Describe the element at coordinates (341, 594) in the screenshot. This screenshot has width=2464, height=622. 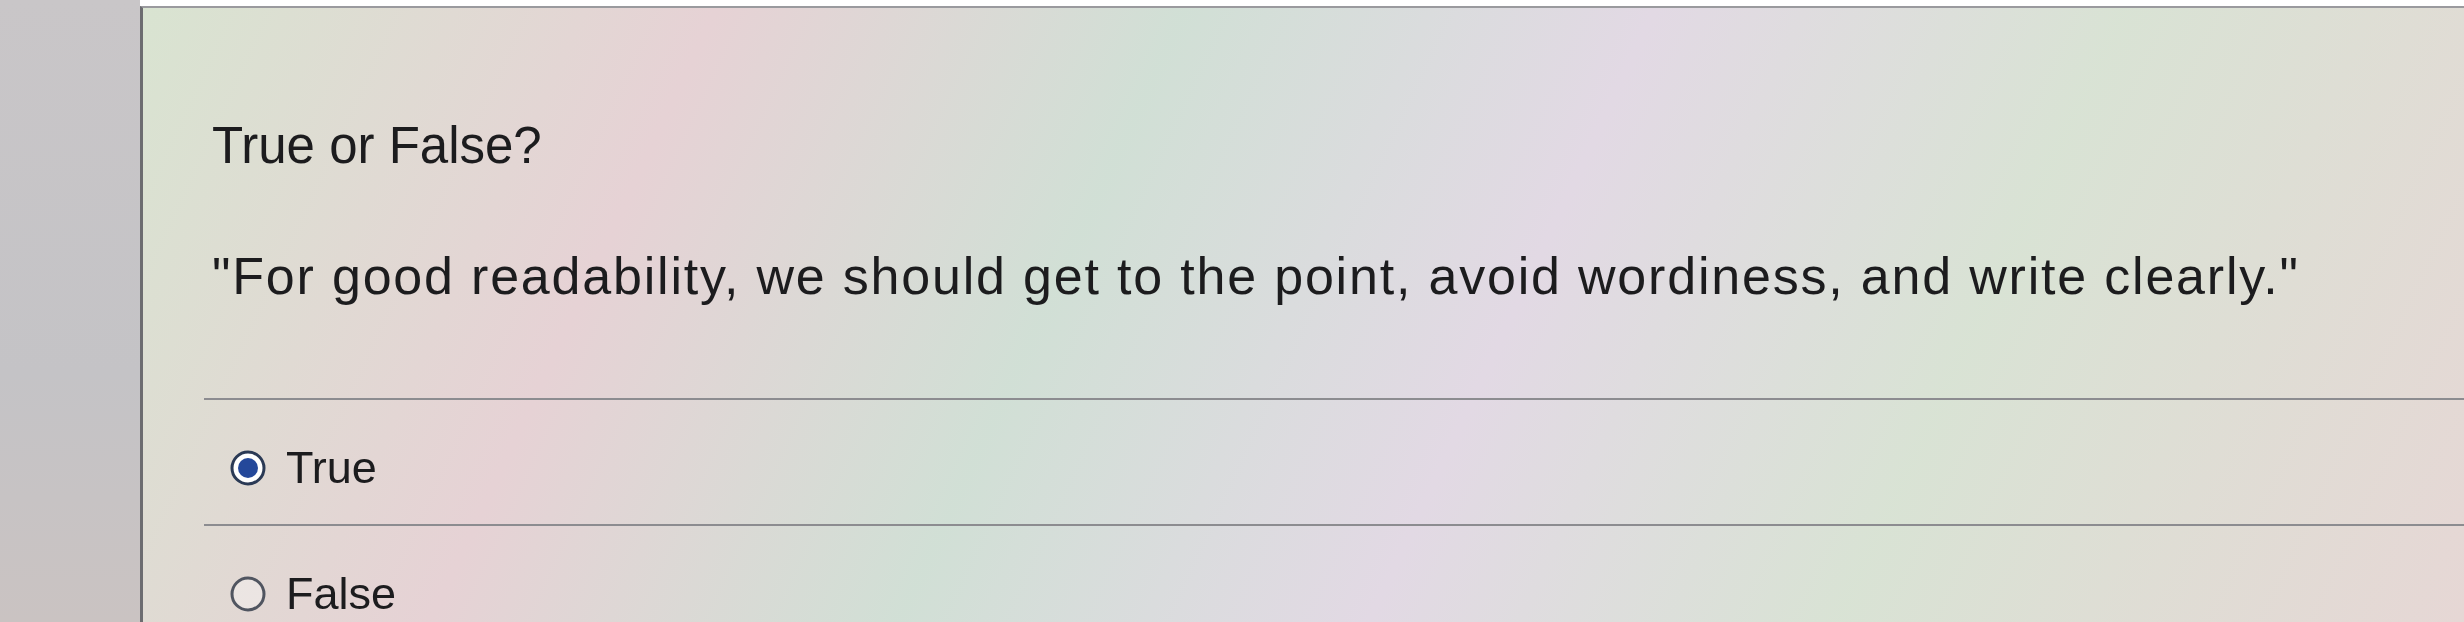
I see `option-label: False` at that location.